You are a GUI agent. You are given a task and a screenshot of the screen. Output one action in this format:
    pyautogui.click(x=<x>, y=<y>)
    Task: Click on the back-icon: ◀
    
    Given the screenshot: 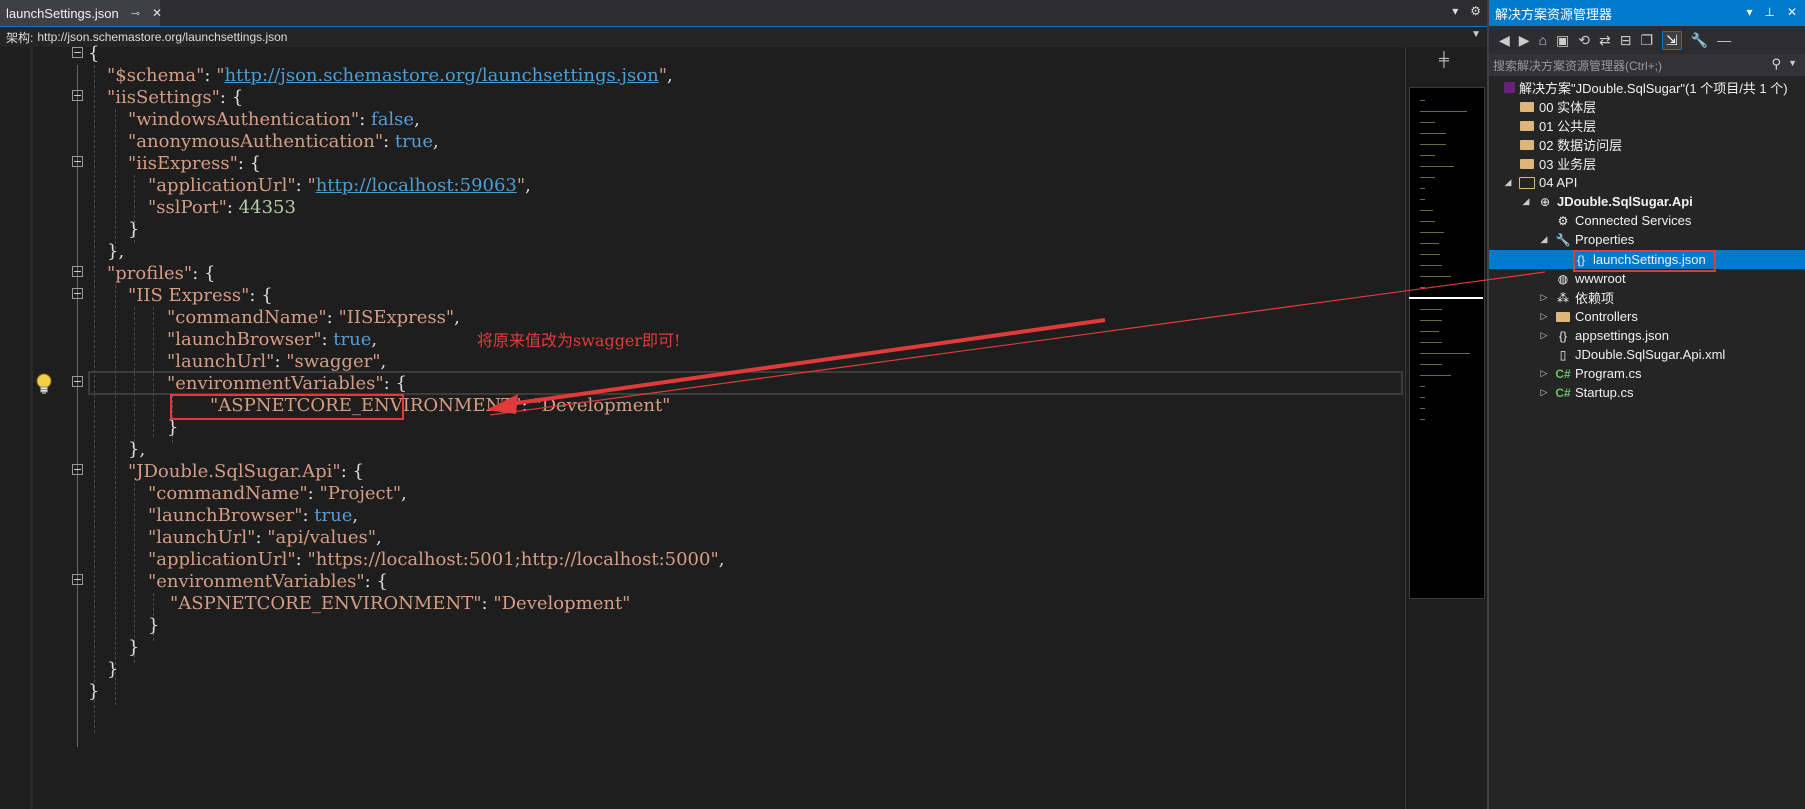 What is the action you would take?
    pyautogui.click(x=1504, y=40)
    